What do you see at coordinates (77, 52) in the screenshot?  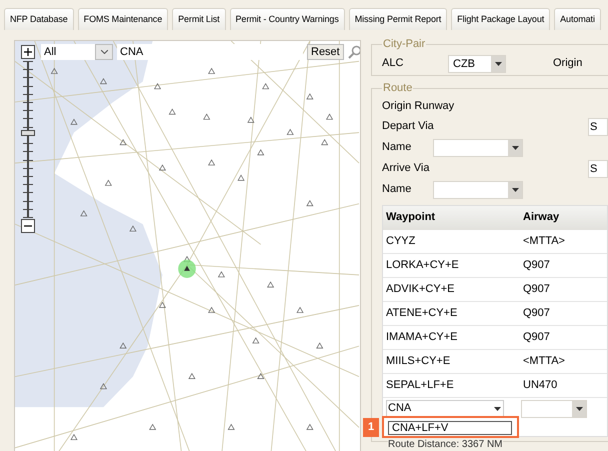 I see `filter-dropdown: All` at bounding box center [77, 52].